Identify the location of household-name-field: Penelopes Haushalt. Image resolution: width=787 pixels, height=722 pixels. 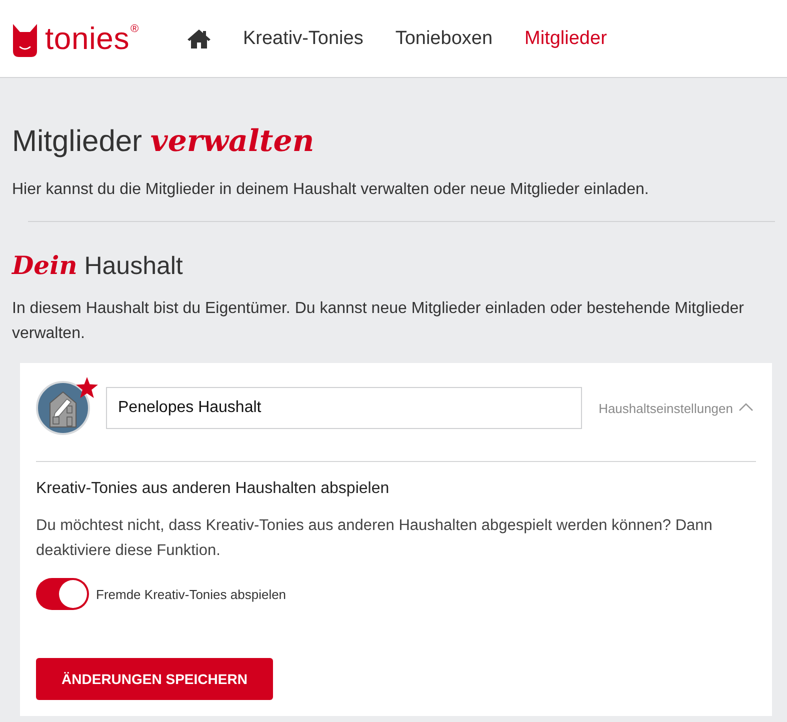
(344, 408).